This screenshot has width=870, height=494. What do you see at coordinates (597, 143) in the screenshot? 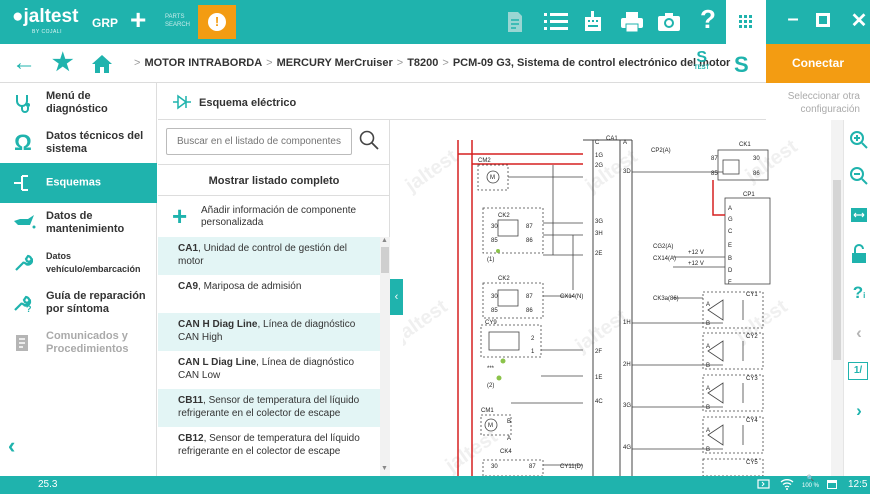
I see `label-c: C` at bounding box center [597, 143].